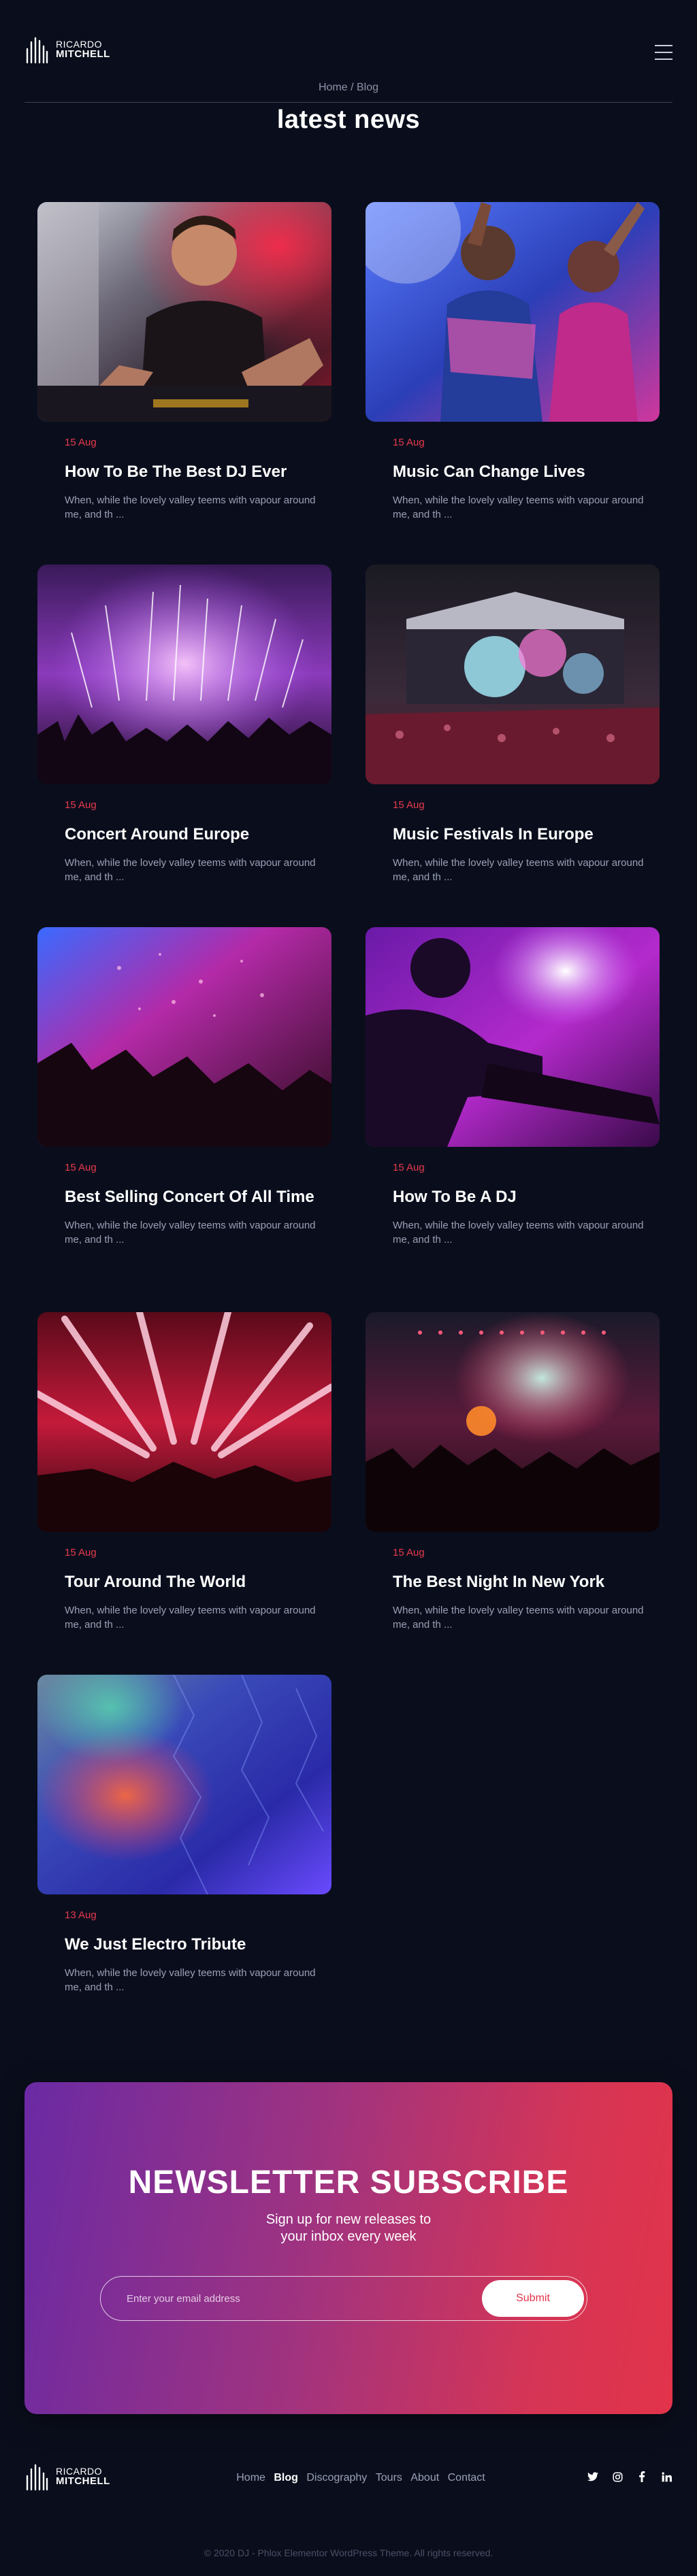 This screenshot has height=2576, width=697. Describe the element at coordinates (533, 2298) in the screenshot. I see `submit-button: Submit` at that location.